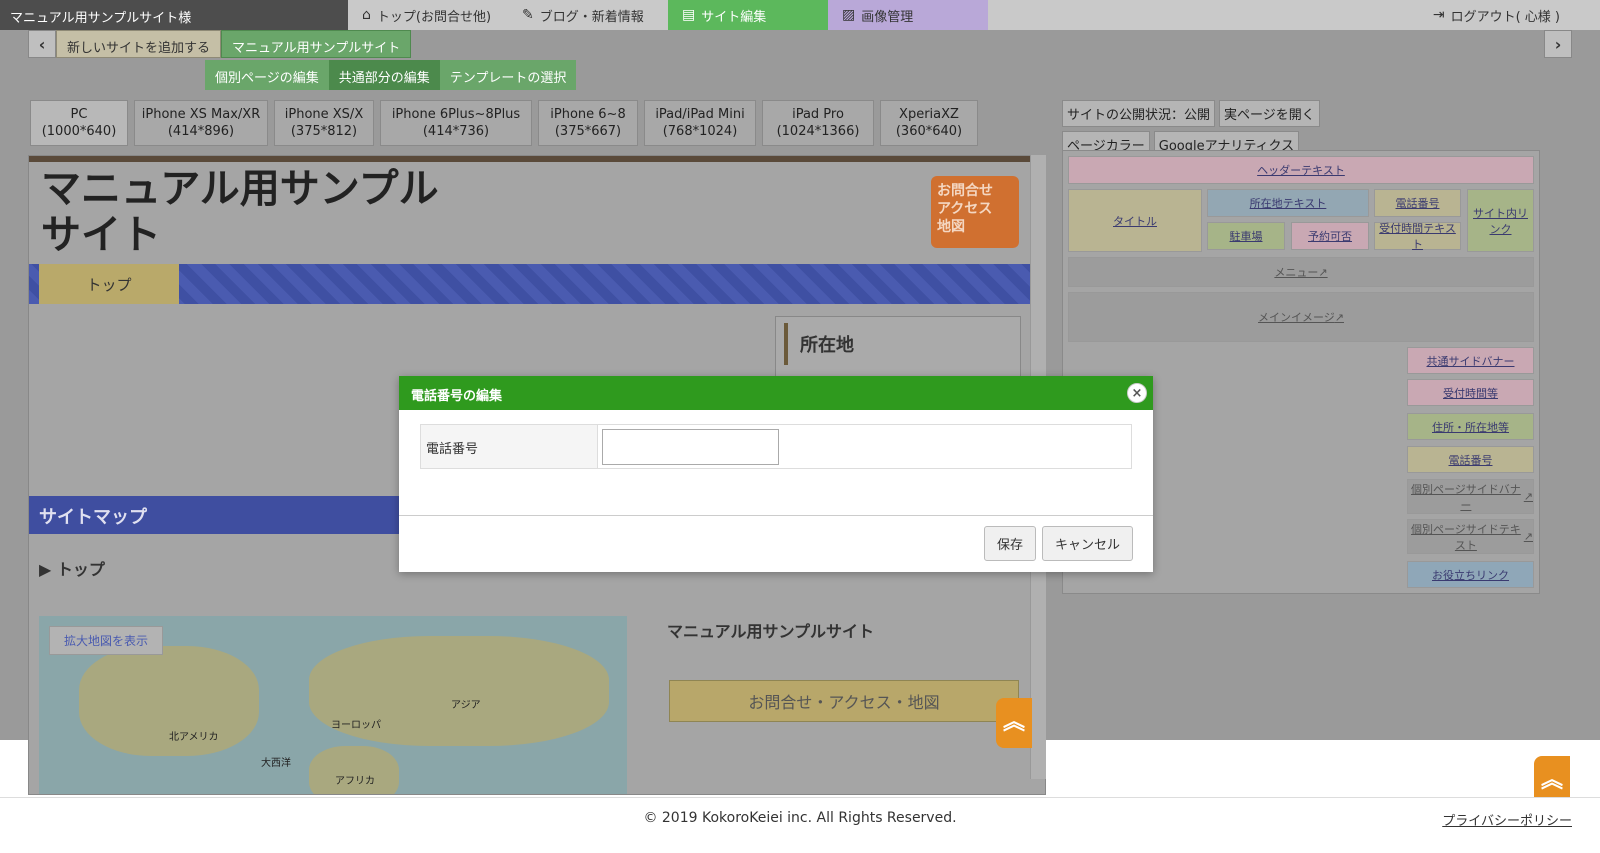  Describe the element at coordinates (72, 568) in the screenshot. I see `preview-top-link: ▶ トップ` at that location.